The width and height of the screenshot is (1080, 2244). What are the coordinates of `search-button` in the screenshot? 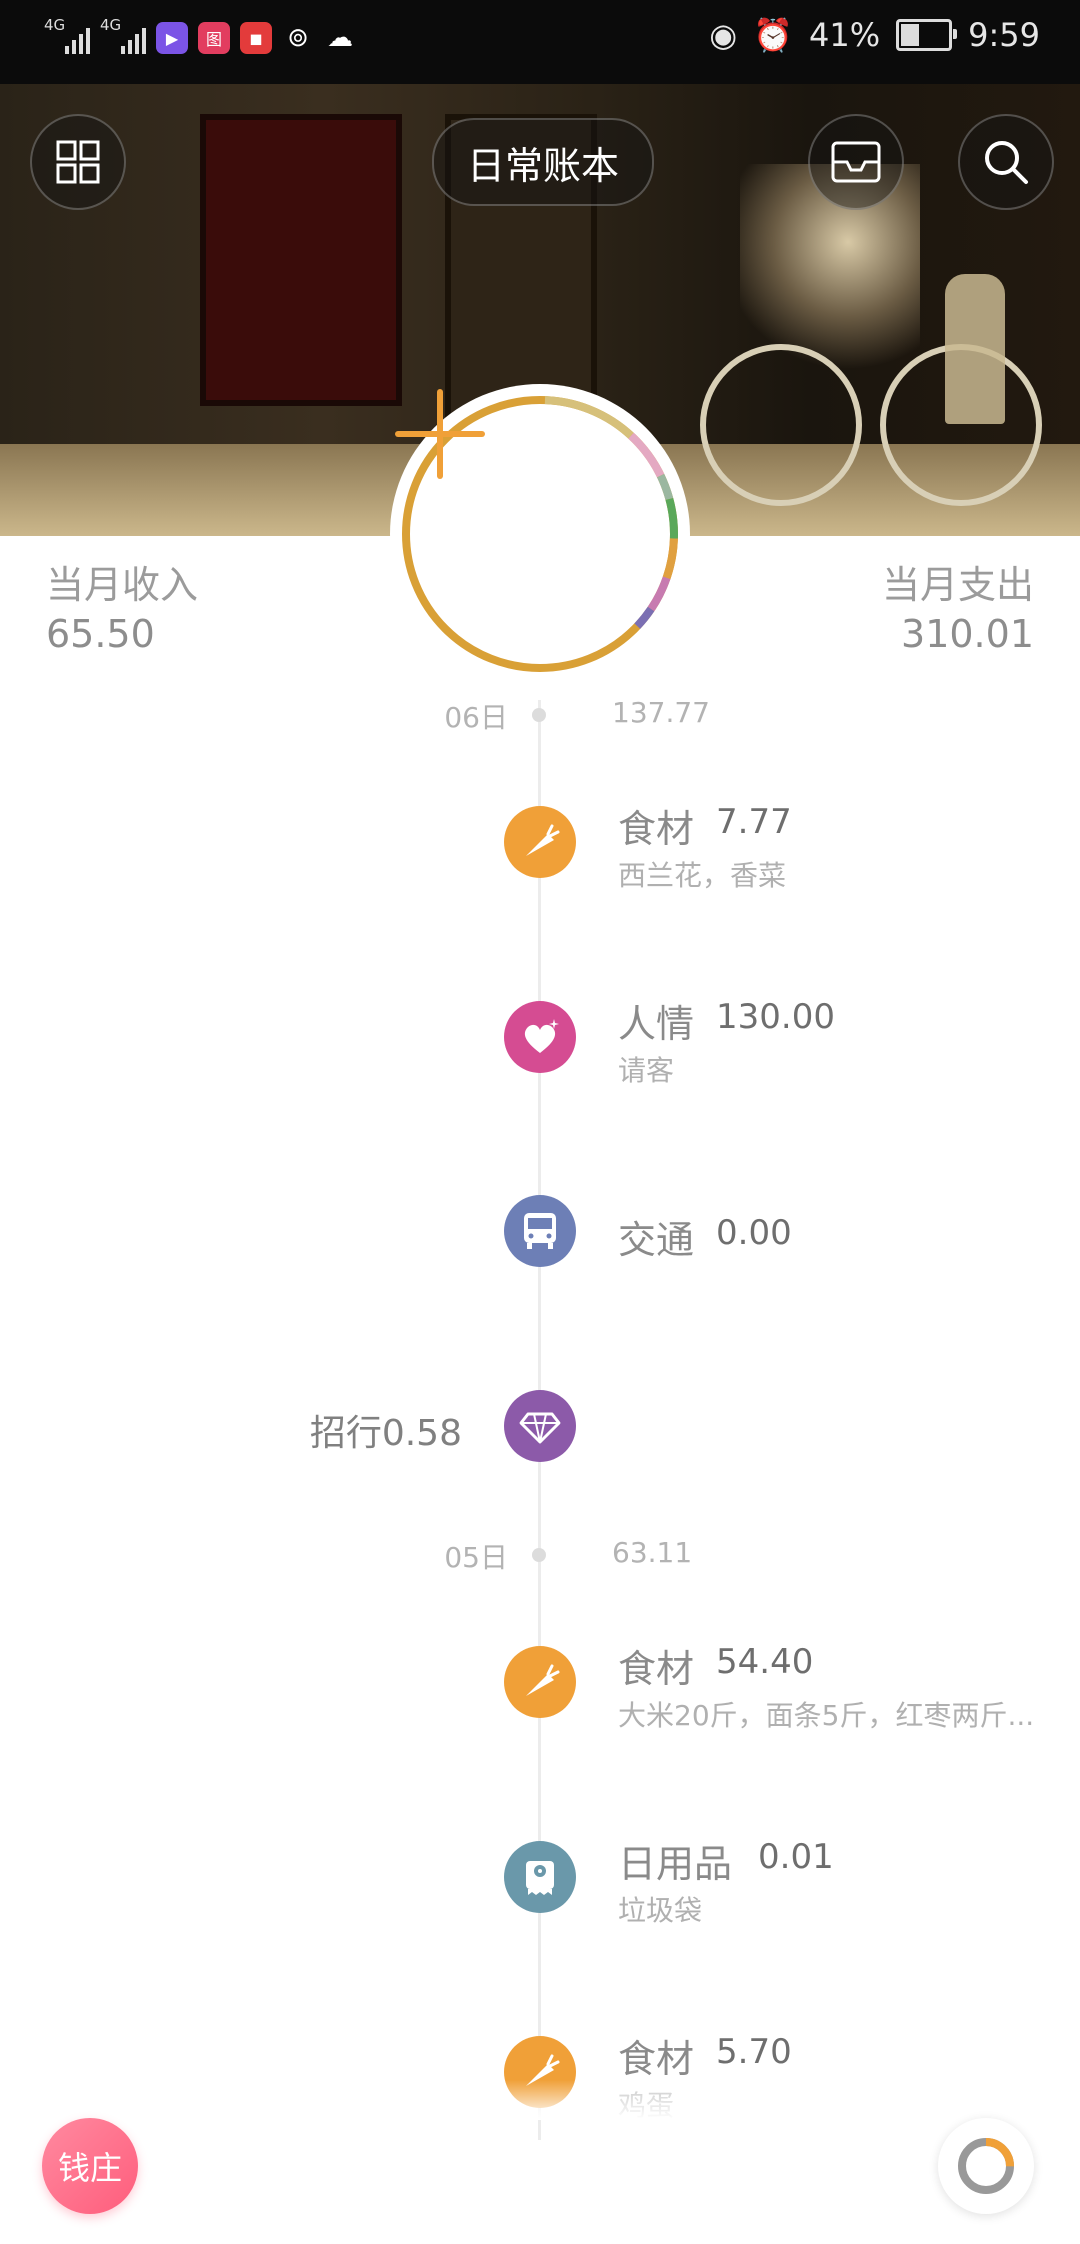 It's located at (1006, 162).